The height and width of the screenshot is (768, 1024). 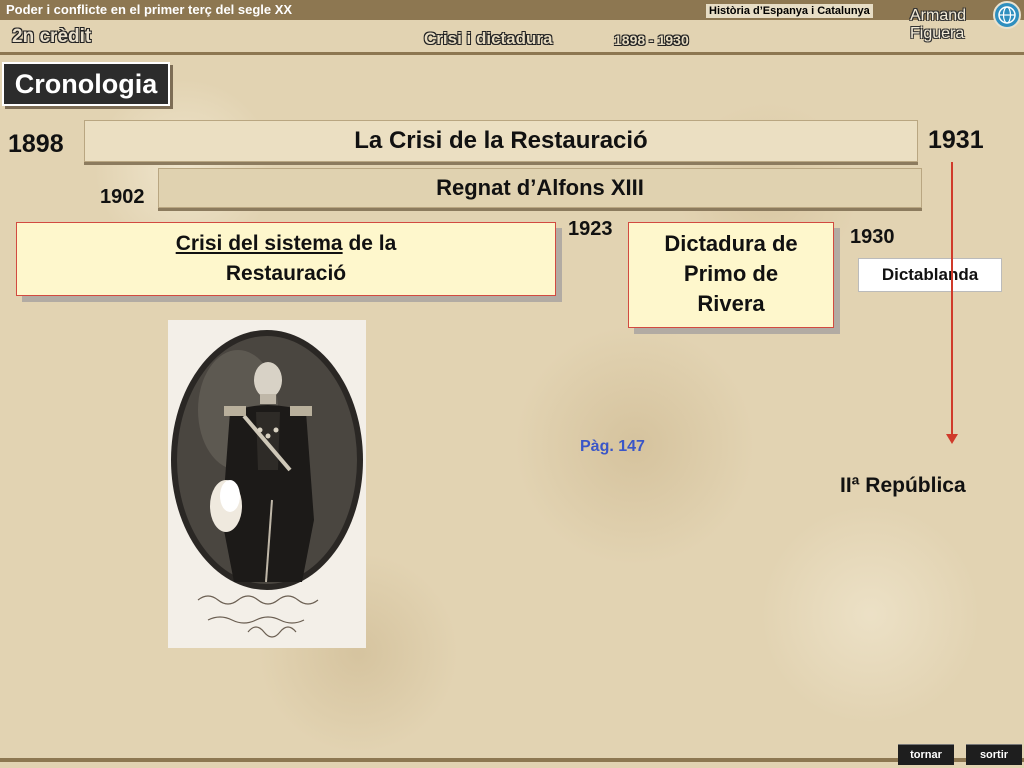 What do you see at coordinates (36, 144) in the screenshot?
I see `year-start: 1898` at bounding box center [36, 144].